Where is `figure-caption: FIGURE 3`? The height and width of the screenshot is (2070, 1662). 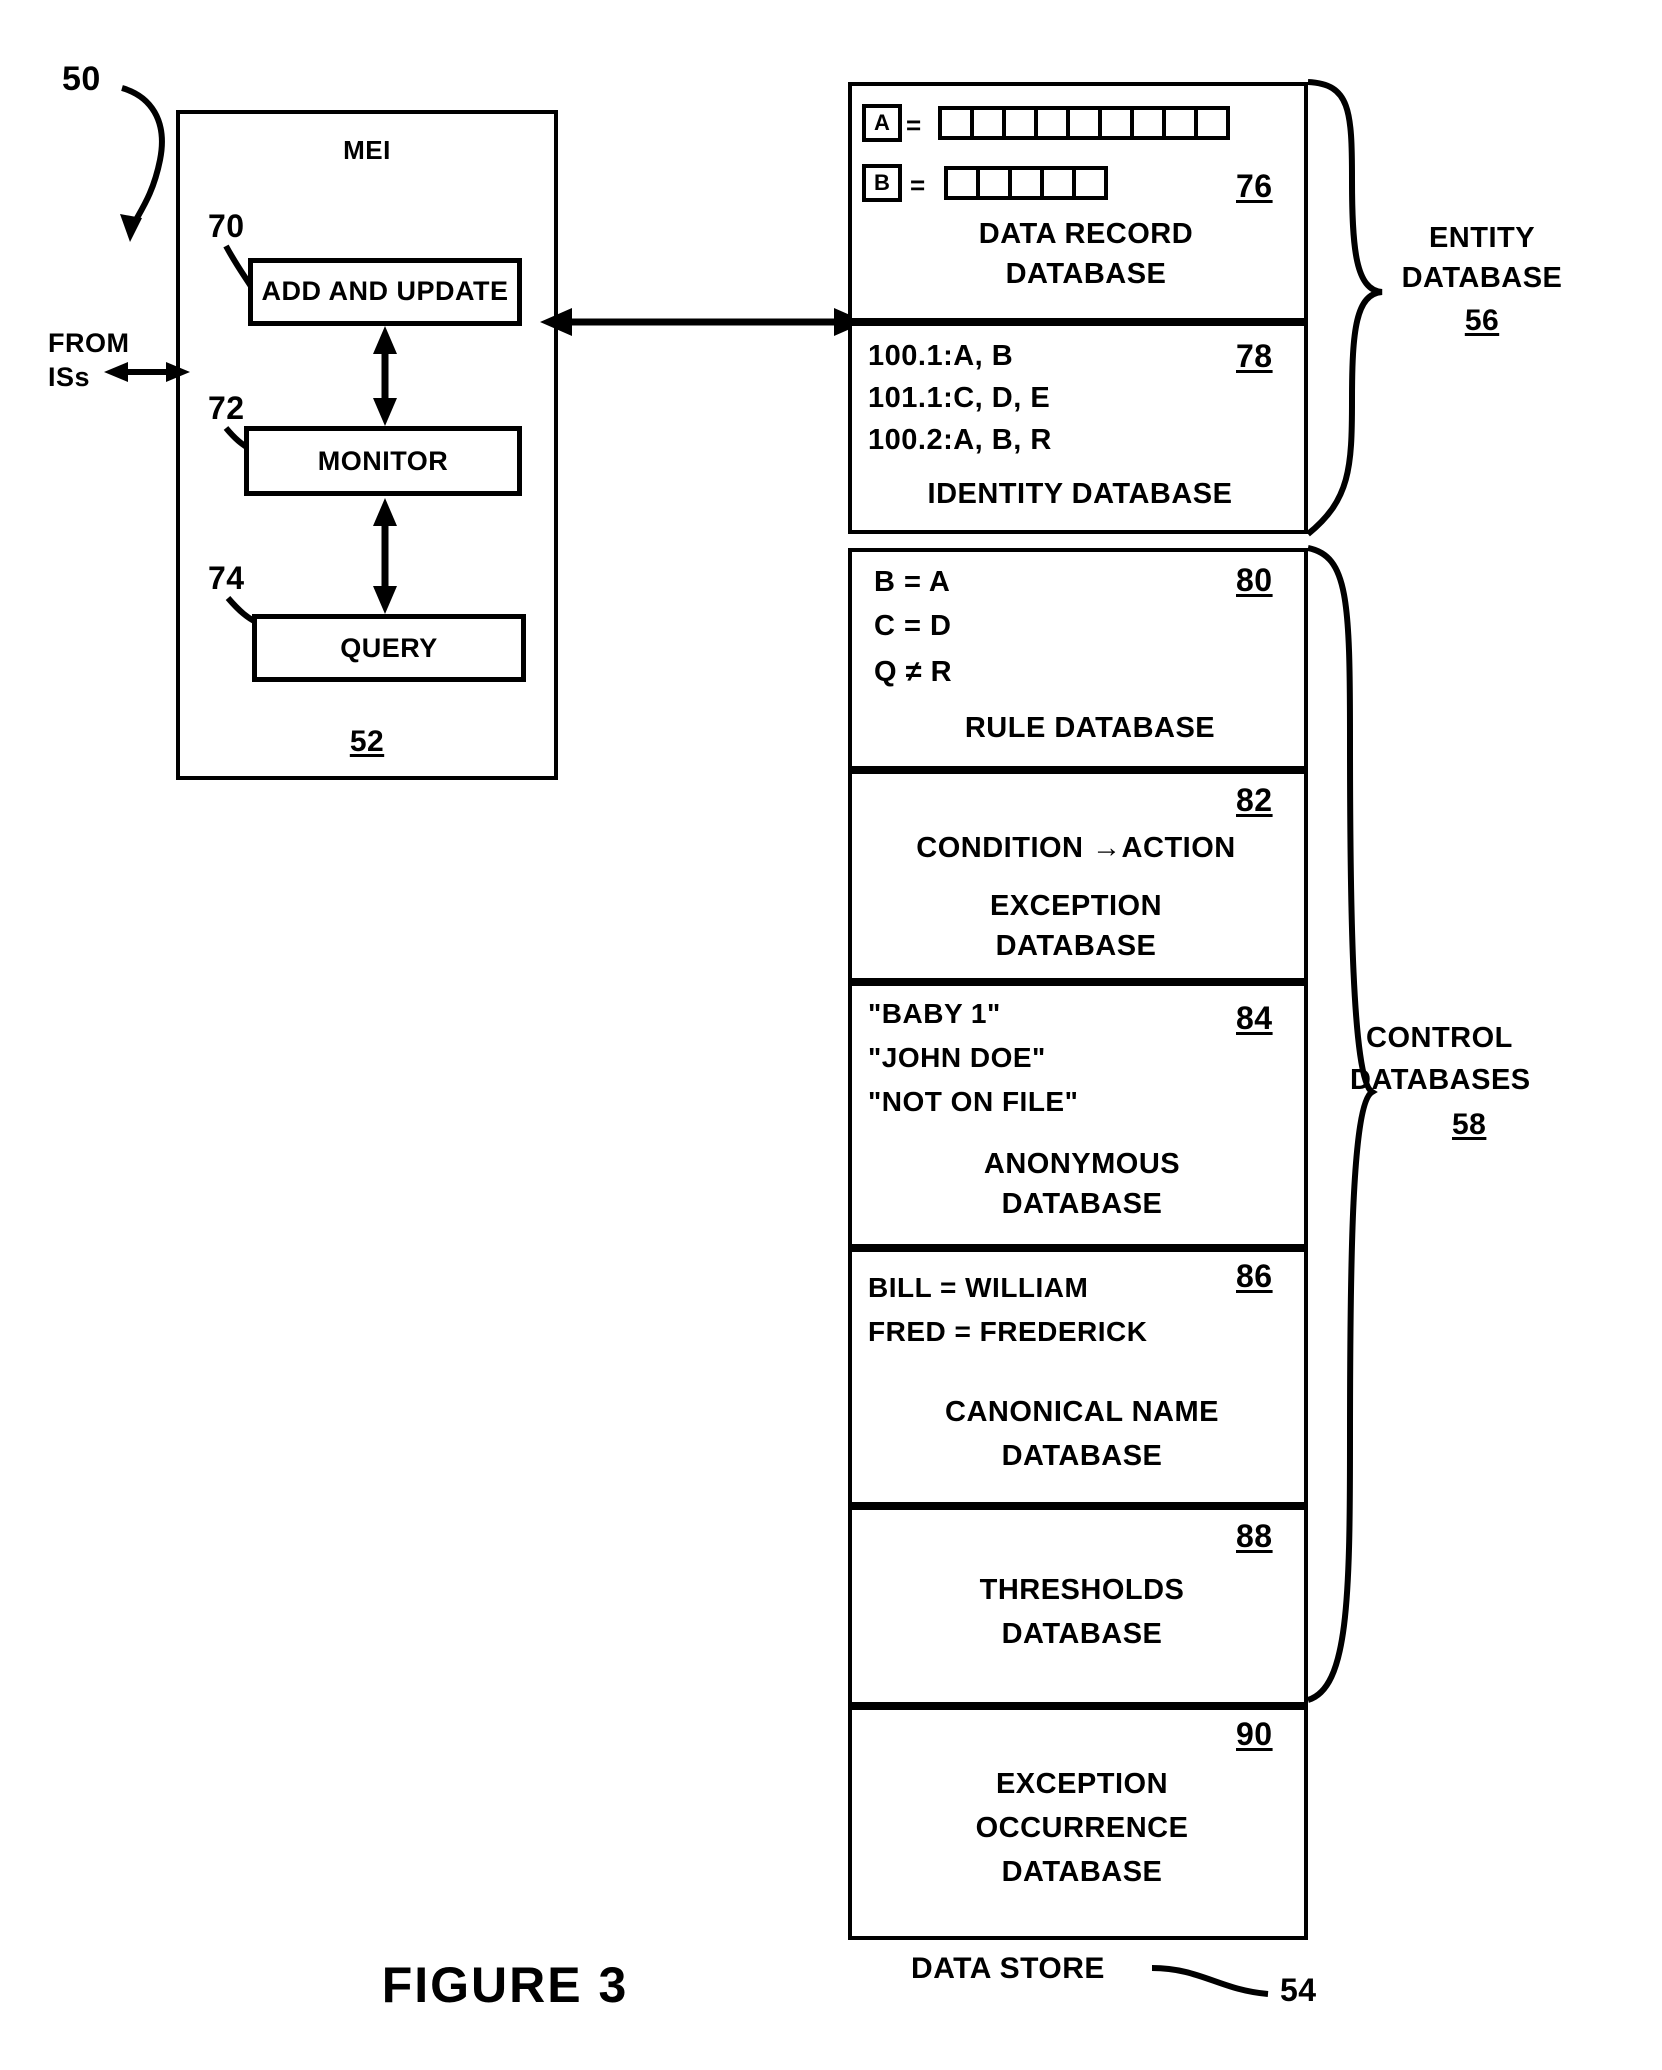 figure-caption: FIGURE 3 is located at coordinates (505, 1985).